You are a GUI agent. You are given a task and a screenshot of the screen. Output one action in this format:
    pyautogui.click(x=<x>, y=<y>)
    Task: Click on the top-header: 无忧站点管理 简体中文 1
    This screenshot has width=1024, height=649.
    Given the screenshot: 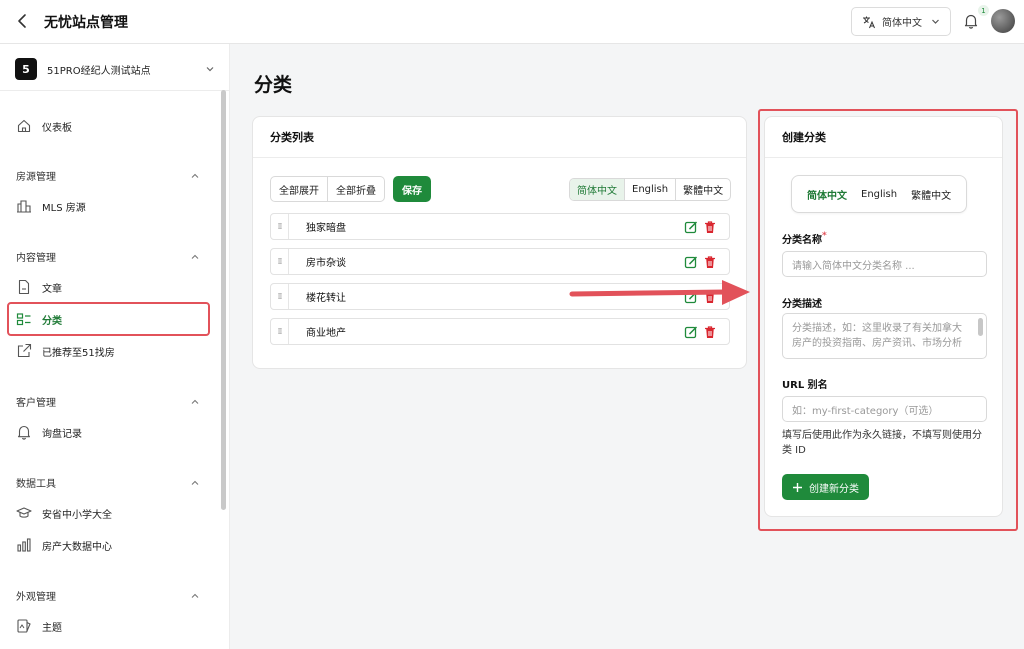 What is the action you would take?
    pyautogui.click(x=512, y=22)
    